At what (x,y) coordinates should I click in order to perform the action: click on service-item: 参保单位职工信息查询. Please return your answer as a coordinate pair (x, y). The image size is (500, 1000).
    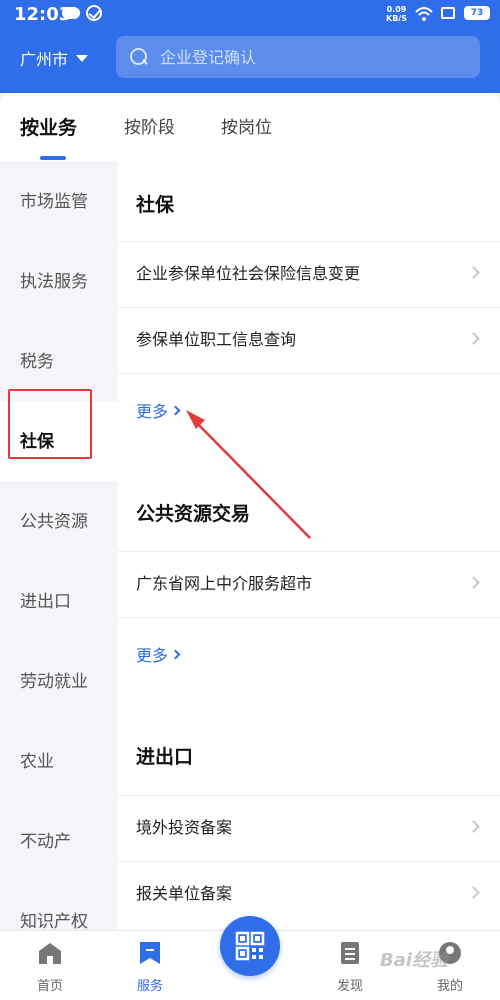
    Looking at the image, I should click on (309, 340).